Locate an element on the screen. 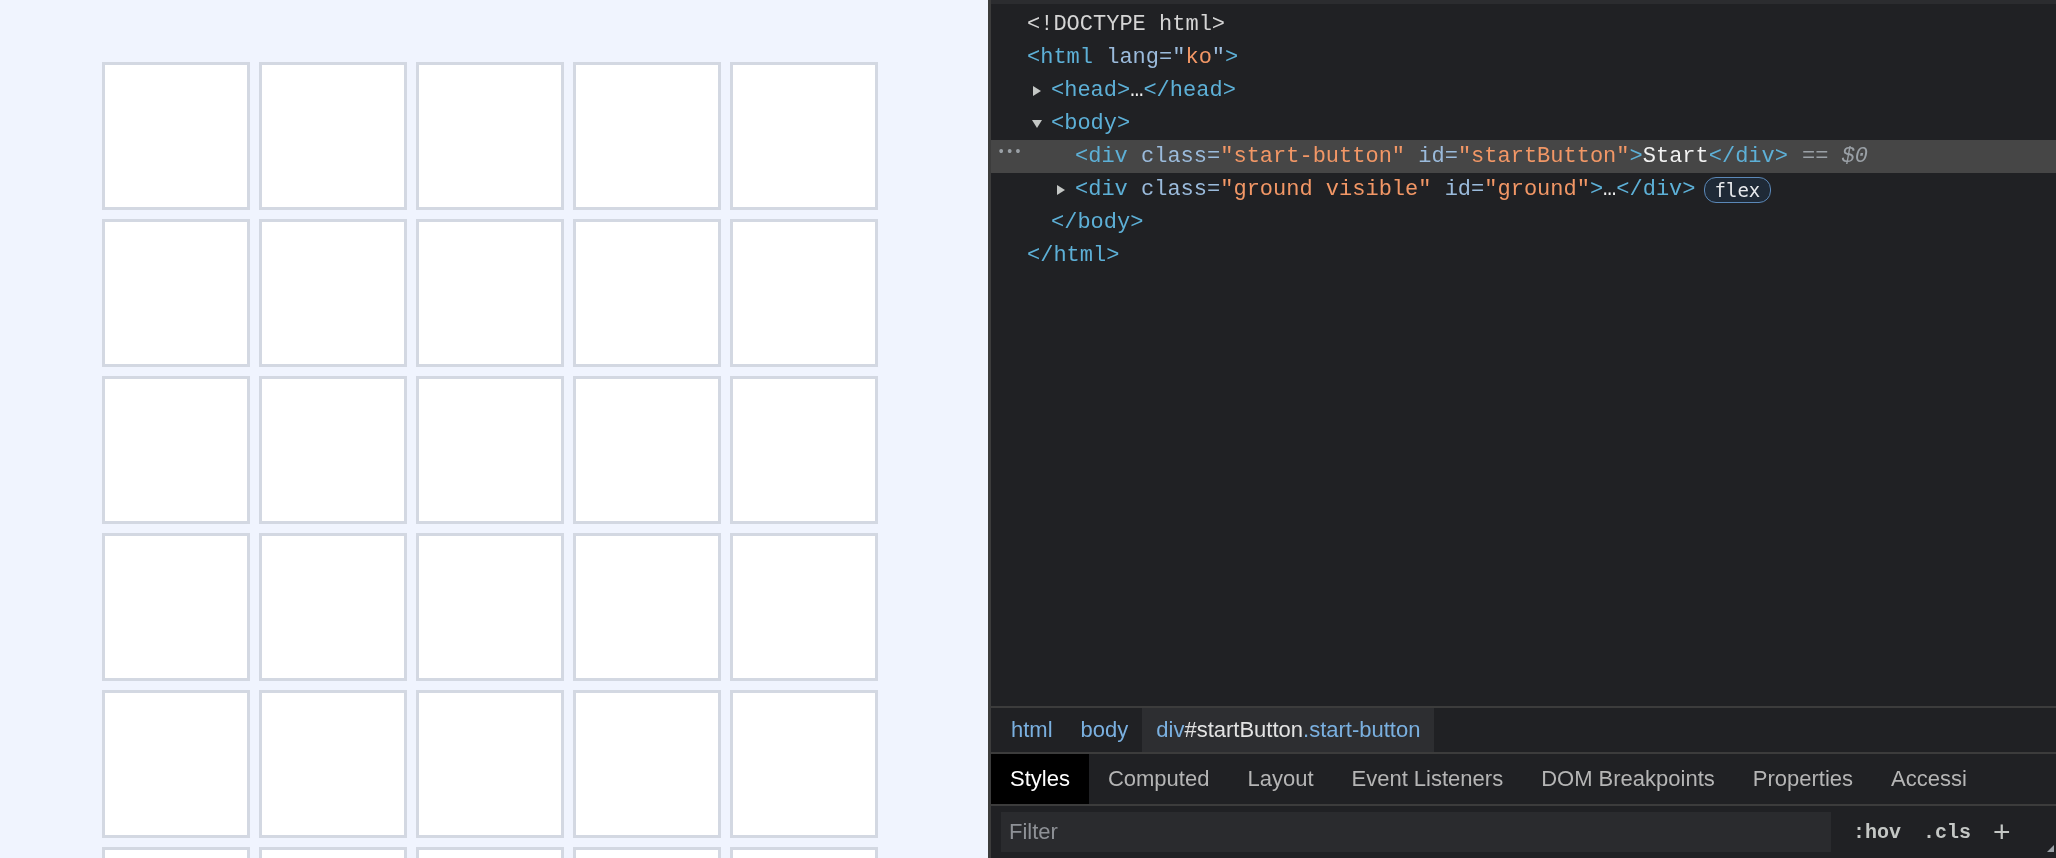 This screenshot has width=2056, height=858. breadcrumb-item: body is located at coordinates (1104, 730).